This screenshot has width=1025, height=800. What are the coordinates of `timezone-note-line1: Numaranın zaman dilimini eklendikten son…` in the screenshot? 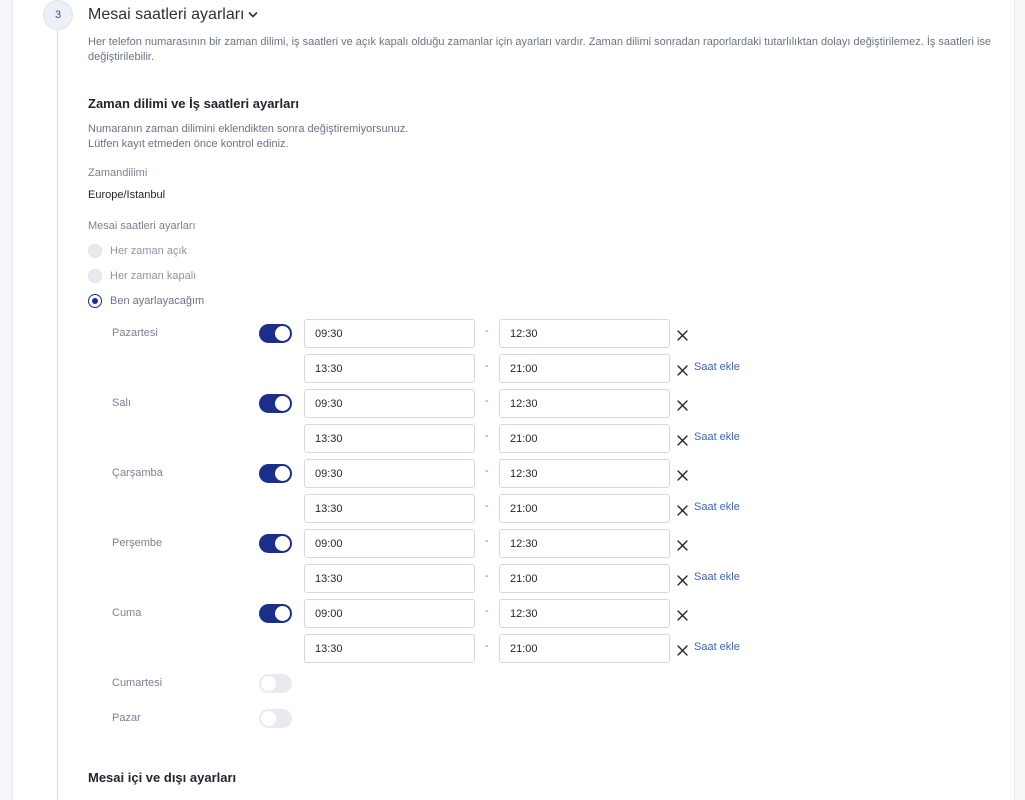 It's located at (248, 129).